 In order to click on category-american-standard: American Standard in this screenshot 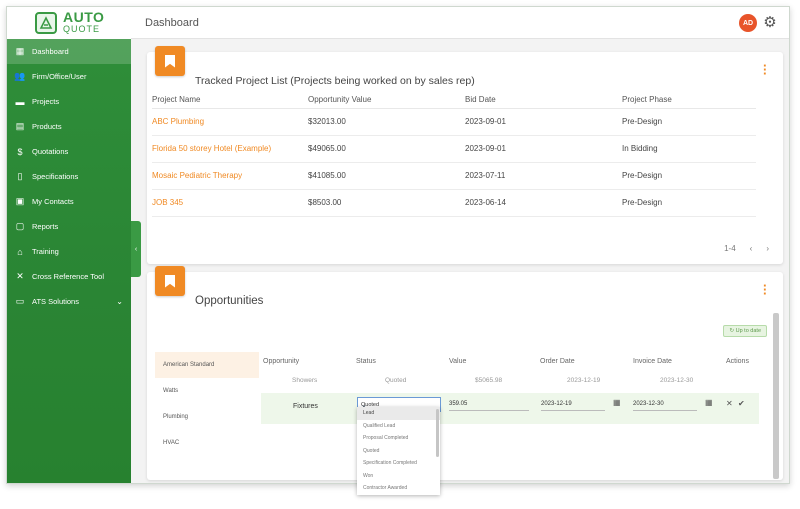, I will do `click(207, 365)`.